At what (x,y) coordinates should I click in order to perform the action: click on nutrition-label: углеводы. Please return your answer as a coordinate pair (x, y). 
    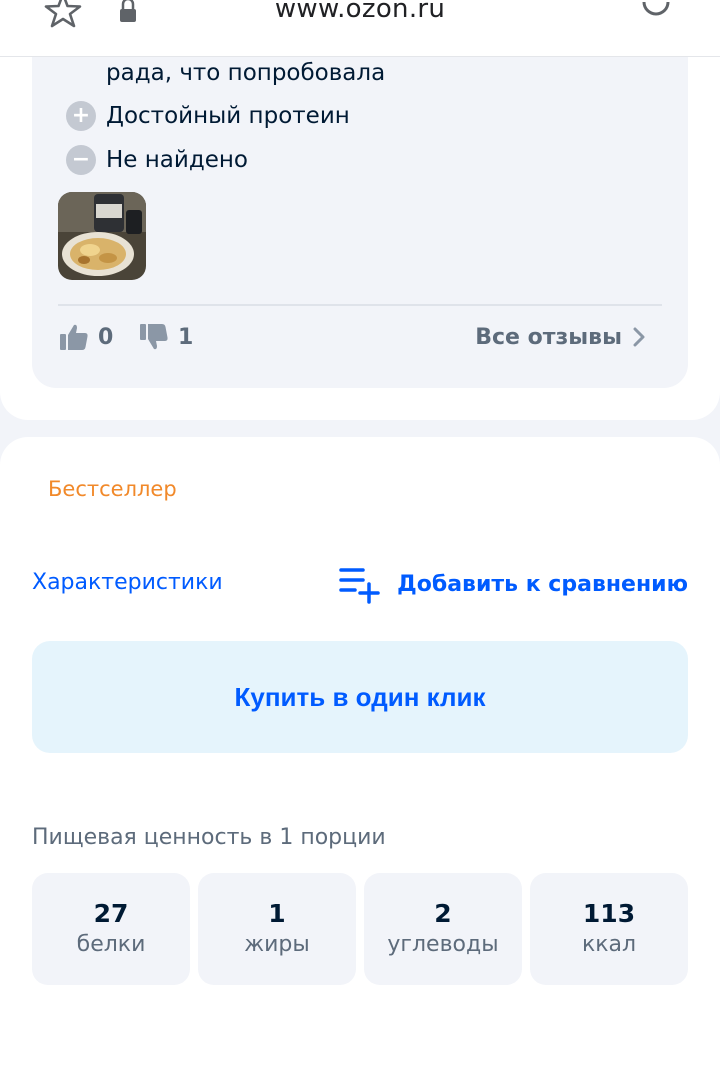
    Looking at the image, I should click on (443, 944).